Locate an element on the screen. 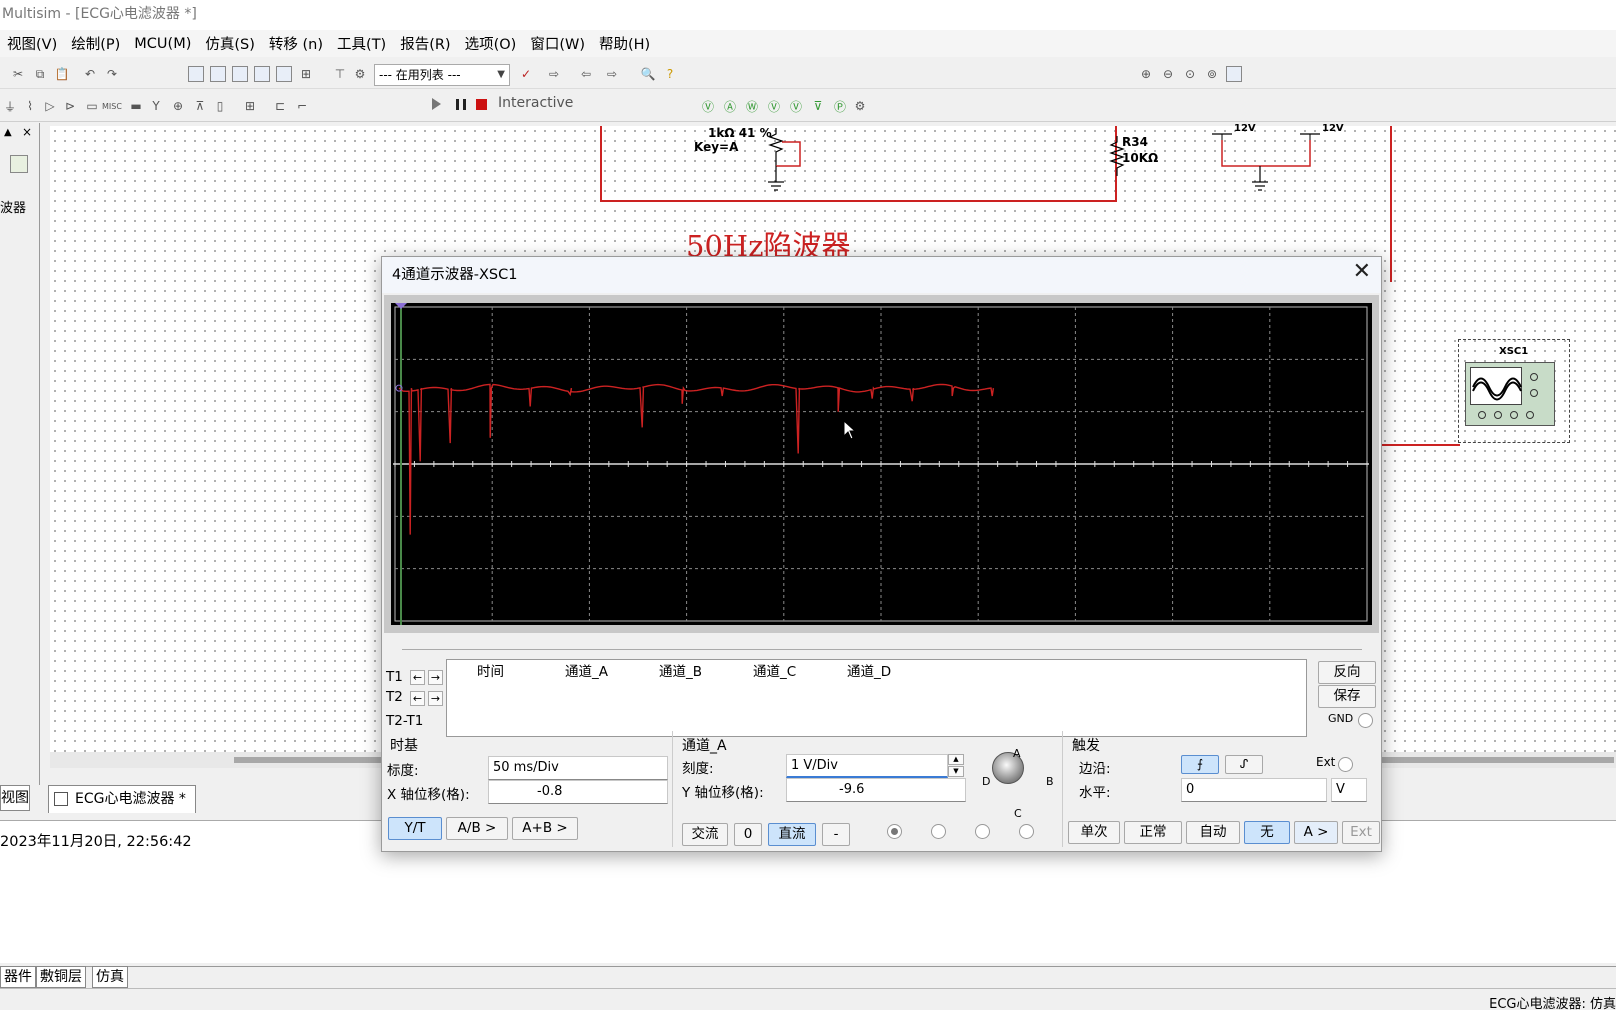  menu-view: 视图(V) is located at coordinates (32, 43).